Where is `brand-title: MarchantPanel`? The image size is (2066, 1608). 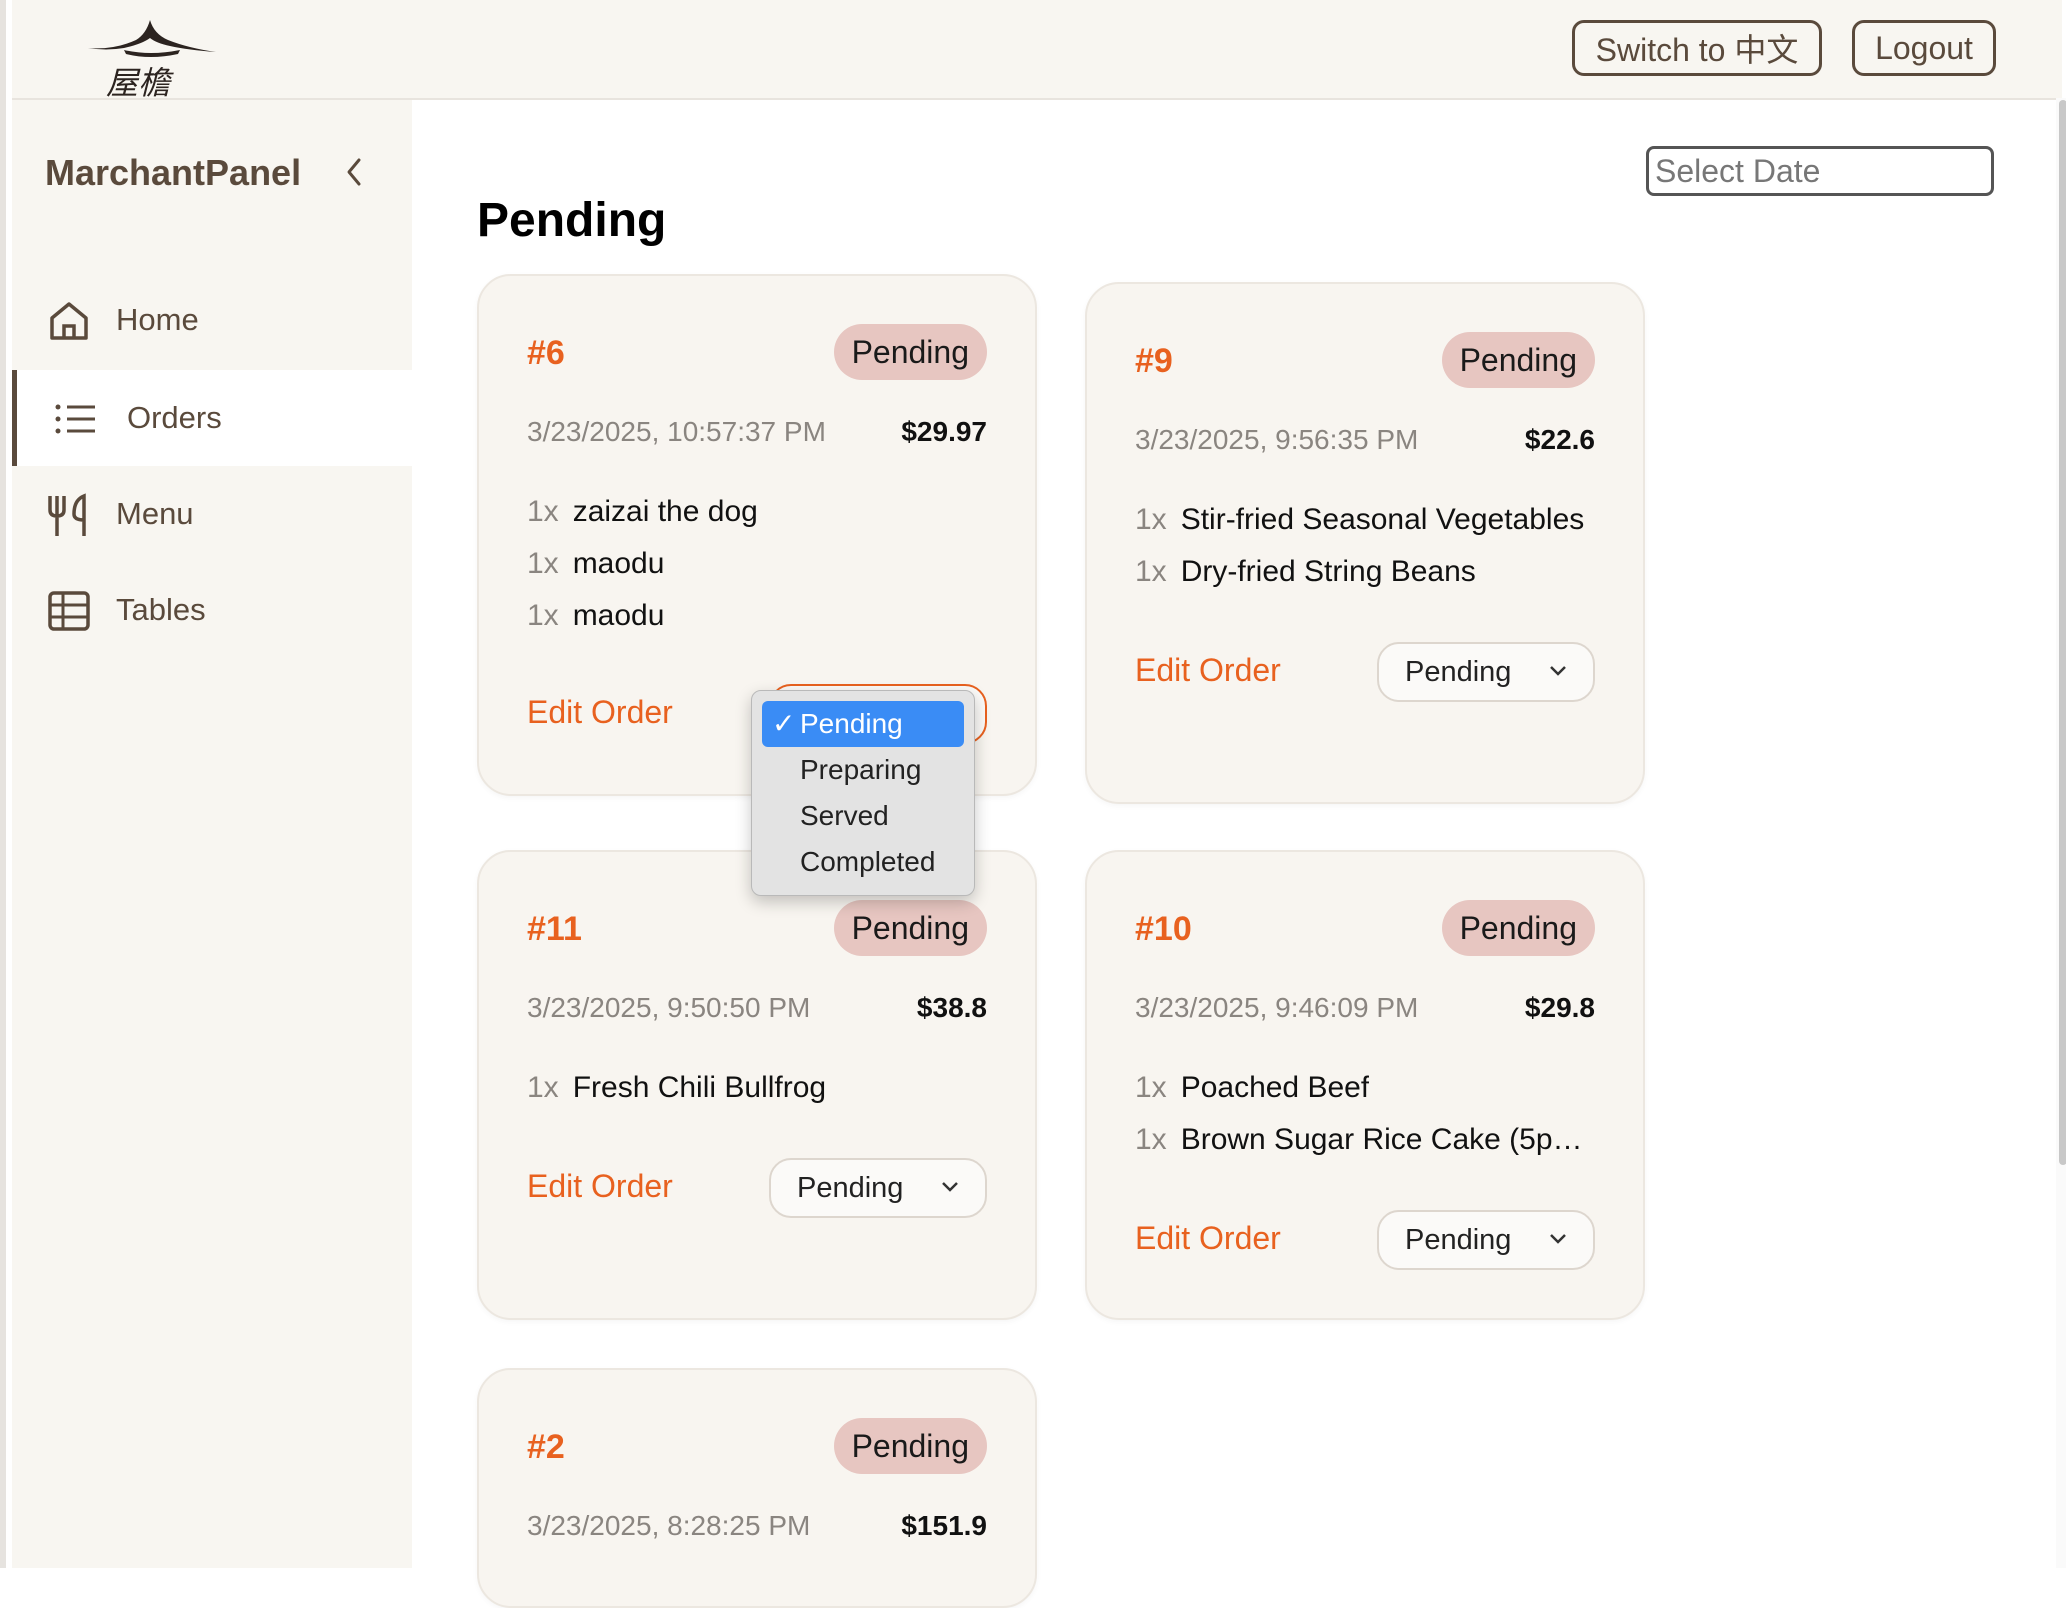
brand-title: MarchantPanel is located at coordinates (173, 172).